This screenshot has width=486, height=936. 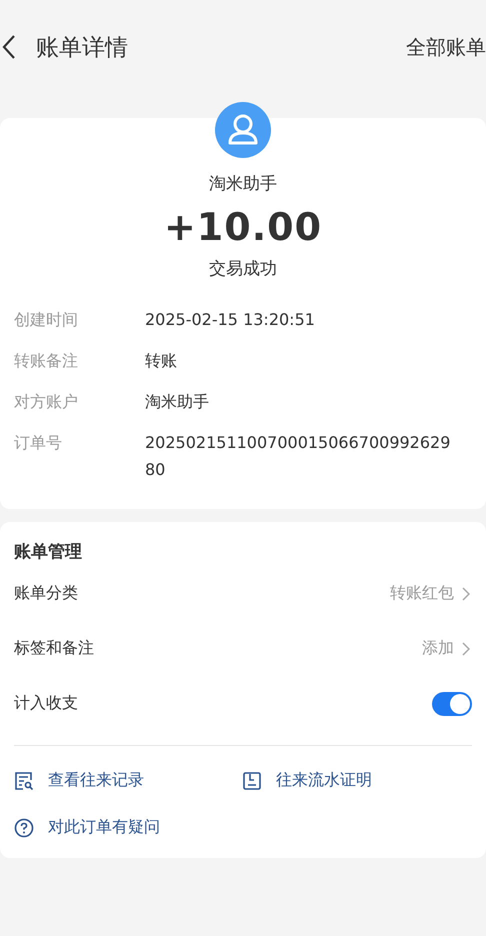 What do you see at coordinates (252, 780) in the screenshot?
I see `document-icon` at bounding box center [252, 780].